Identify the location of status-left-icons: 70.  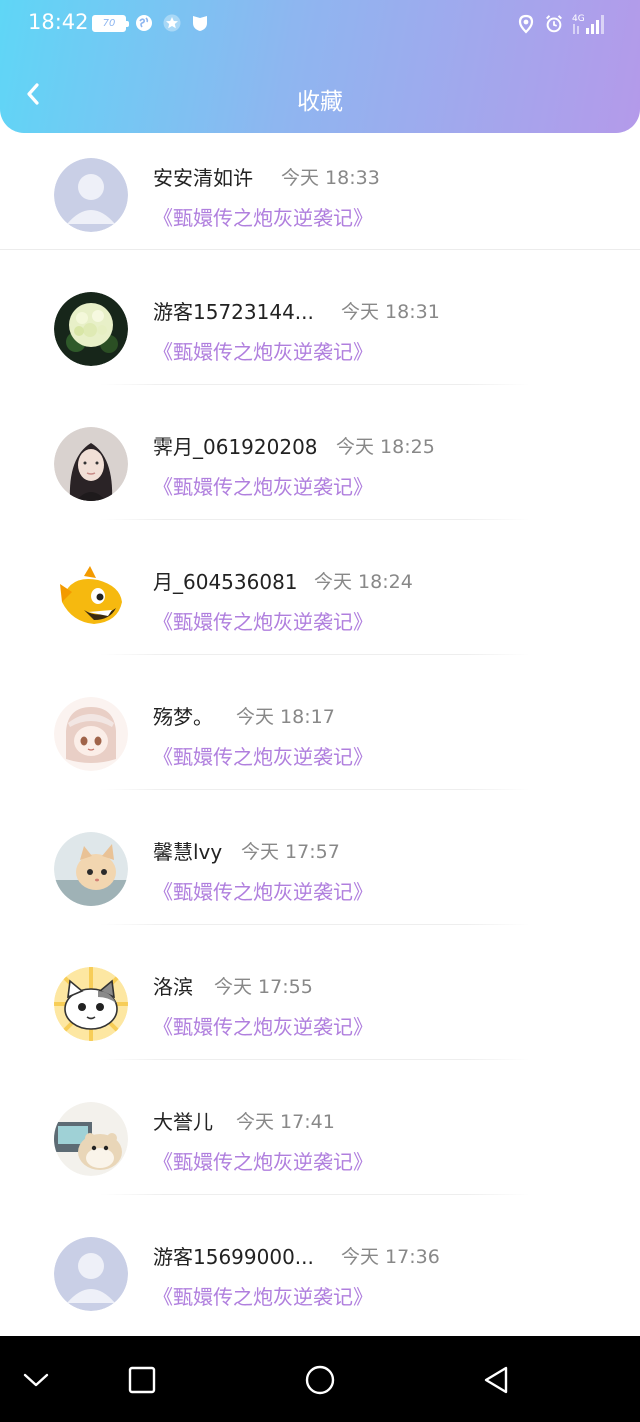
(151, 23).